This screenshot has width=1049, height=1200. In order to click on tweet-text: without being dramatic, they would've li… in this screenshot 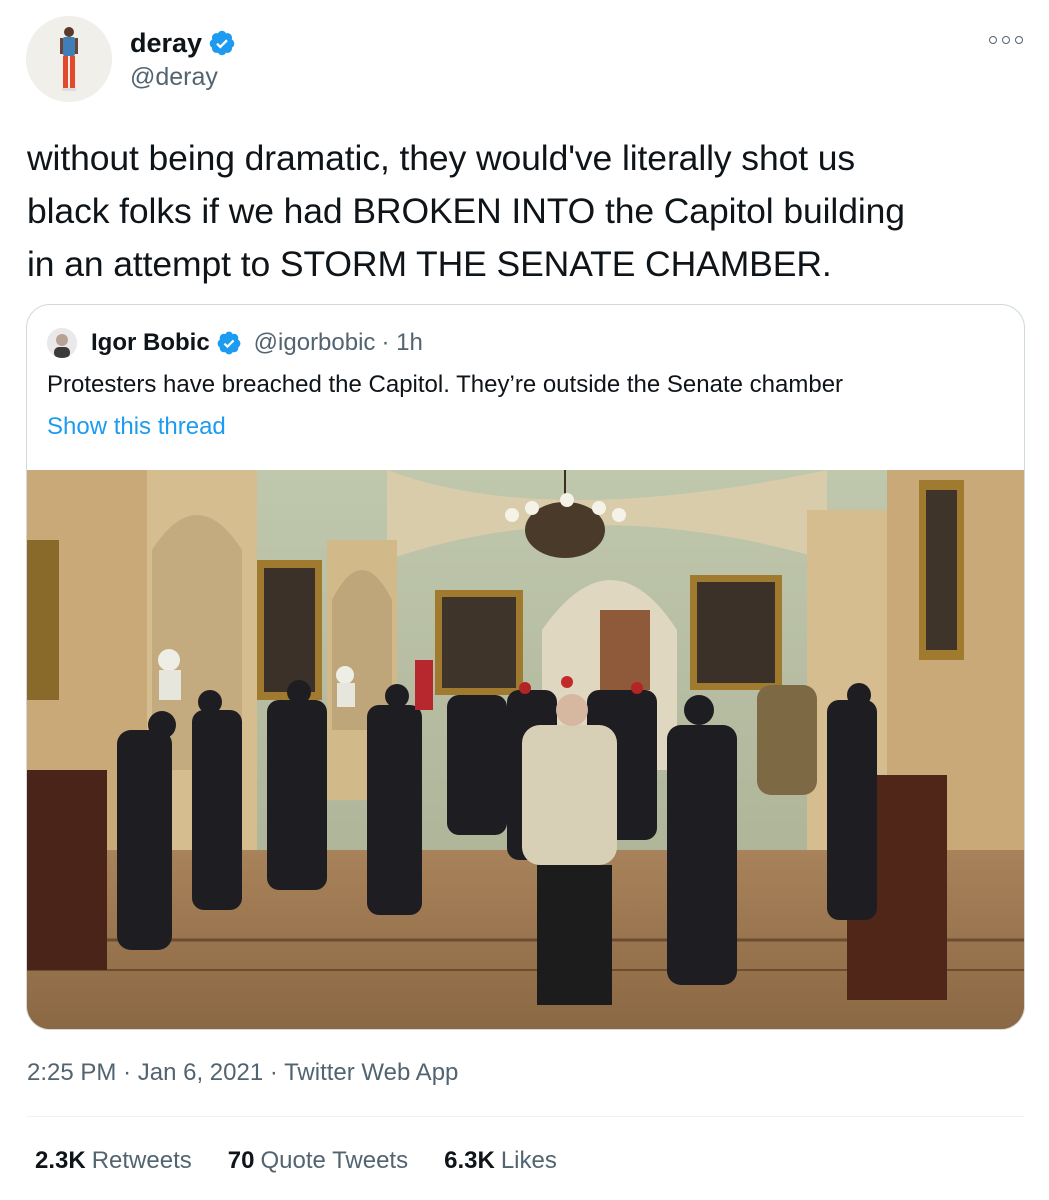, I will do `click(522, 211)`.